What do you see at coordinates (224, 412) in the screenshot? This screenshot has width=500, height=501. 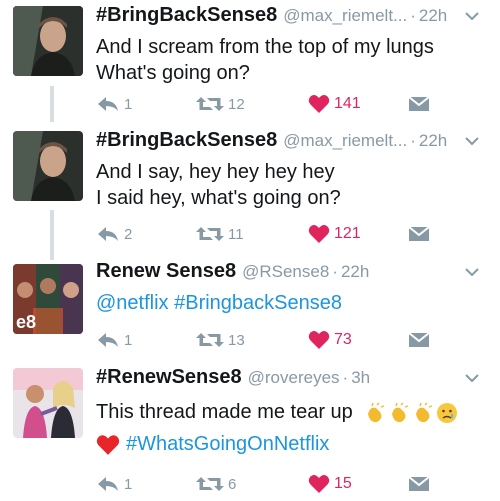 I see `tweet-text-content: This thread made me tear up` at bounding box center [224, 412].